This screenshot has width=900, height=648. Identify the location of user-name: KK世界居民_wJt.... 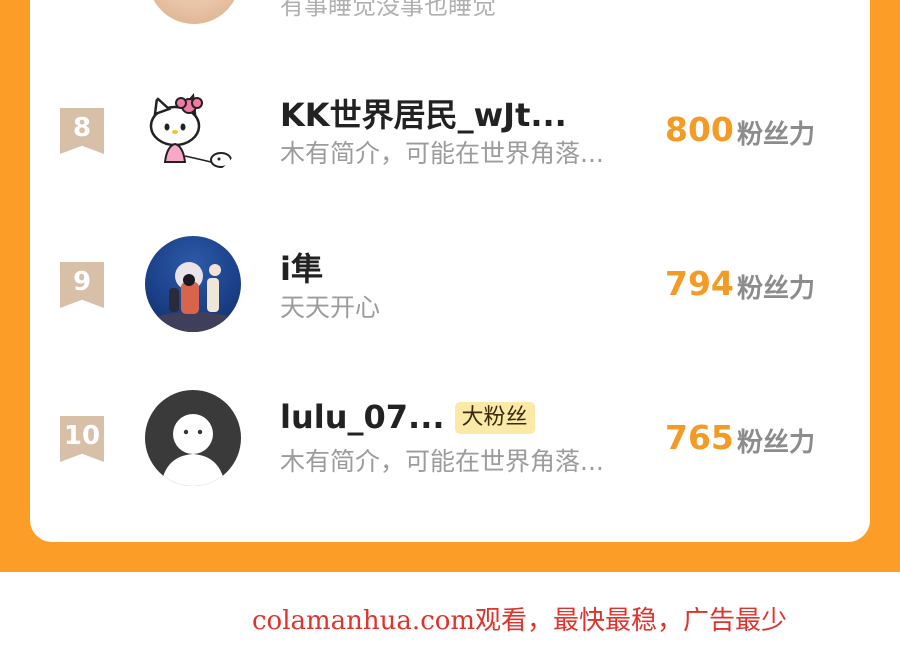
(423, 115).